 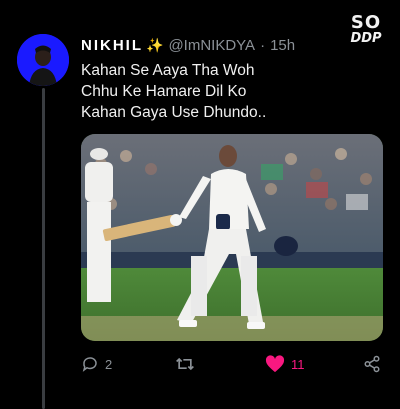 What do you see at coordinates (168, 70) in the screenshot?
I see `tweet-text-line: Kahan Se Aaya Tha Woh` at bounding box center [168, 70].